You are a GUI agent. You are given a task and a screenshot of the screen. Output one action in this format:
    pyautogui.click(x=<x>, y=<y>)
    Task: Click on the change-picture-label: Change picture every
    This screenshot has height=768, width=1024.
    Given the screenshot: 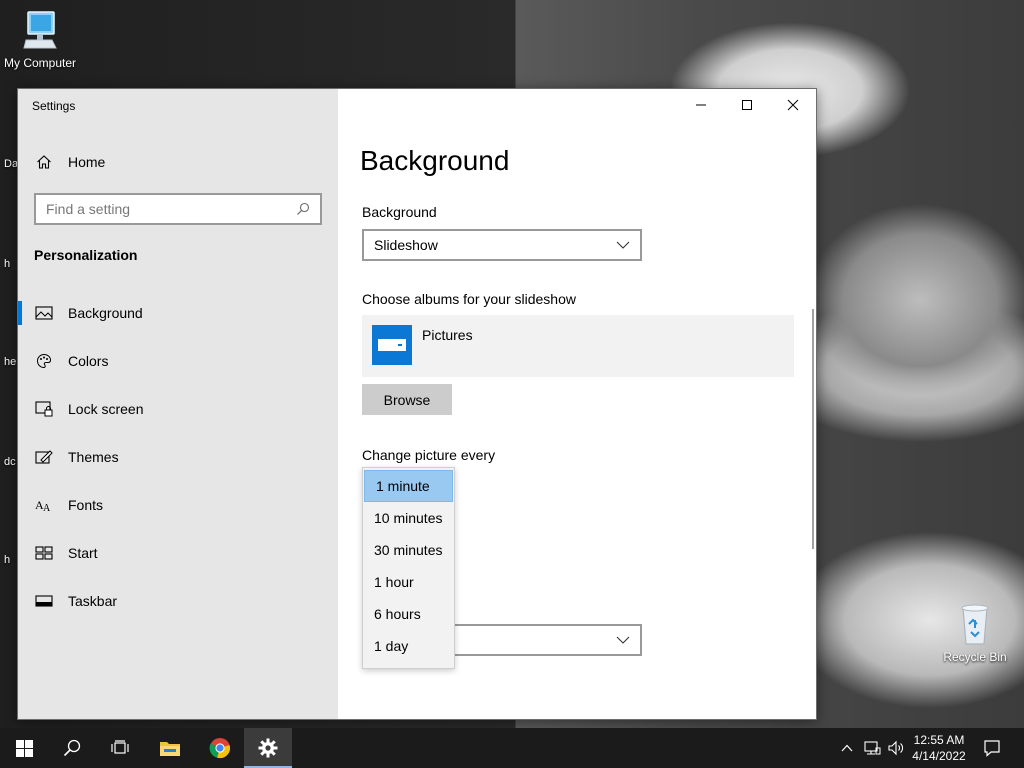 What is the action you would take?
    pyautogui.click(x=429, y=455)
    